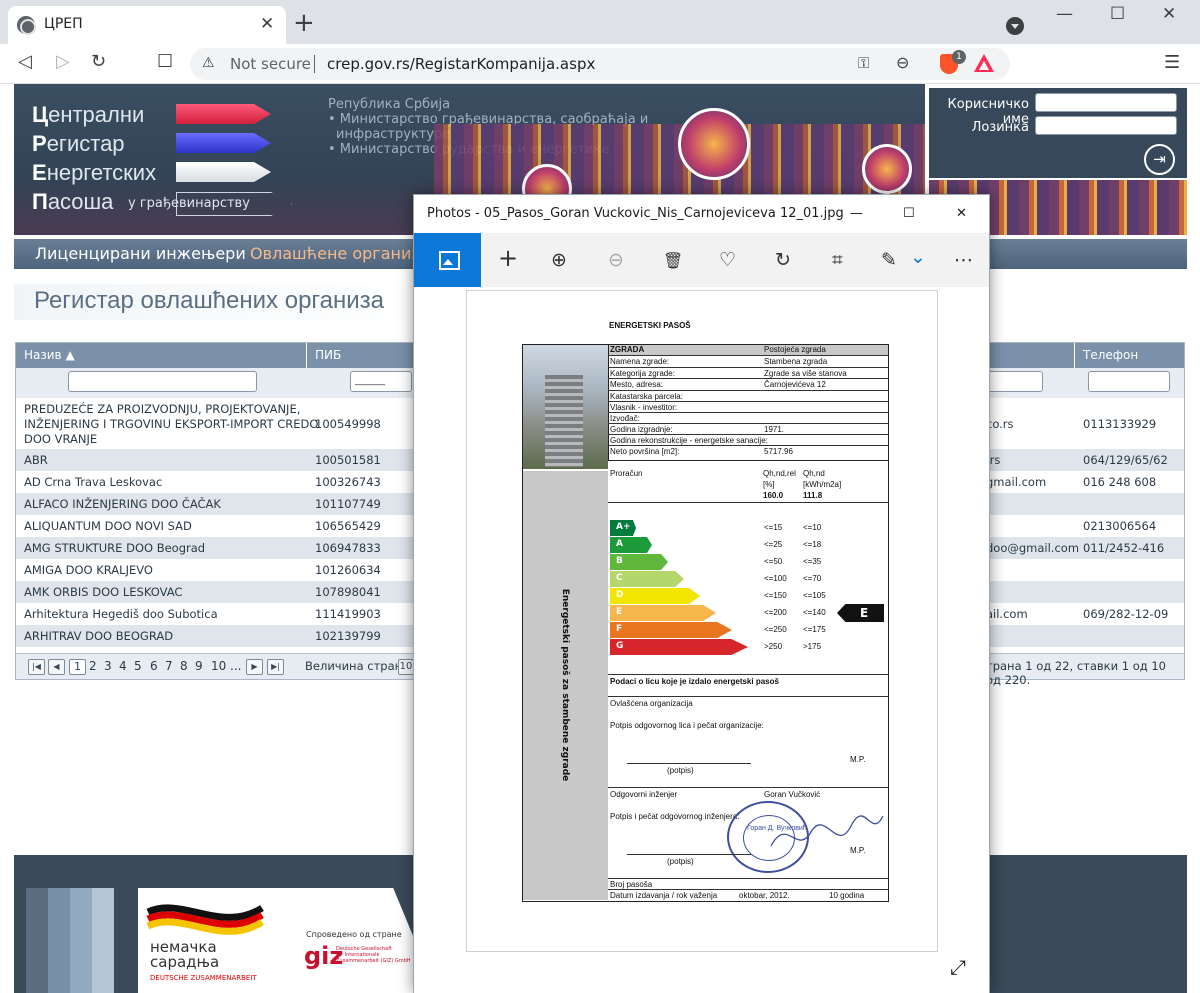 This screenshot has width=1200, height=993. I want to click on page-size-select: 10, so click(406, 667).